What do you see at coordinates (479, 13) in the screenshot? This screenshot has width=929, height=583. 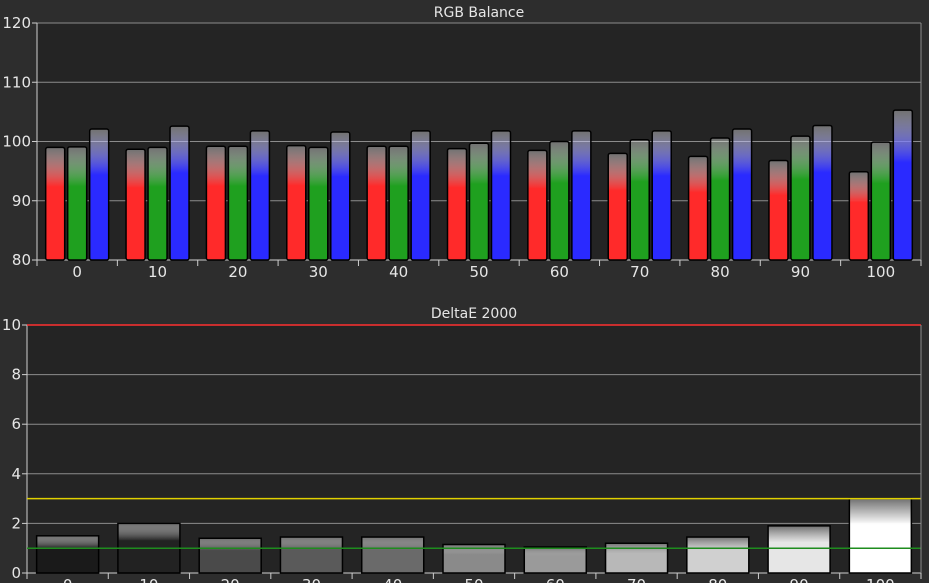 I see `chart-title: RGB Balance` at bounding box center [479, 13].